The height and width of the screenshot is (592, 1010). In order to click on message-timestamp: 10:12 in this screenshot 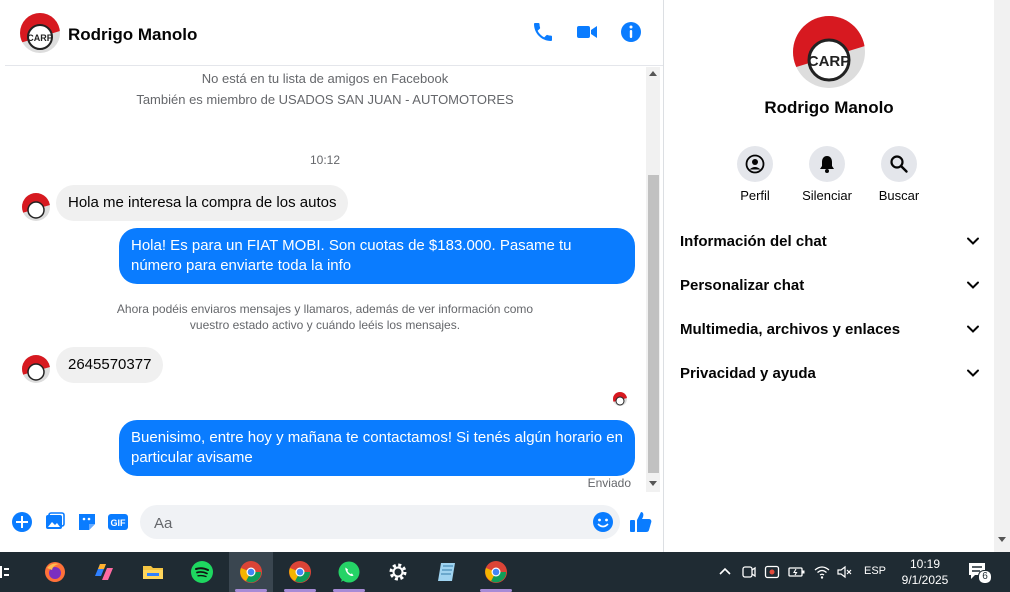, I will do `click(325, 160)`.